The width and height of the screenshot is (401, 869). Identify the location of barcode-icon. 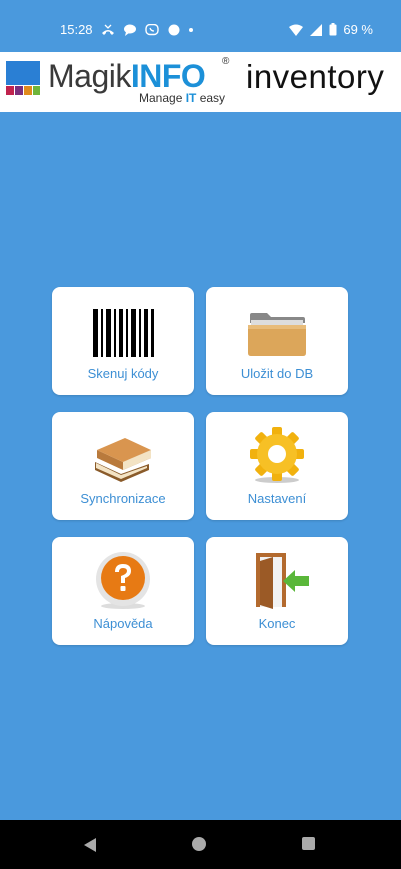
(123, 333).